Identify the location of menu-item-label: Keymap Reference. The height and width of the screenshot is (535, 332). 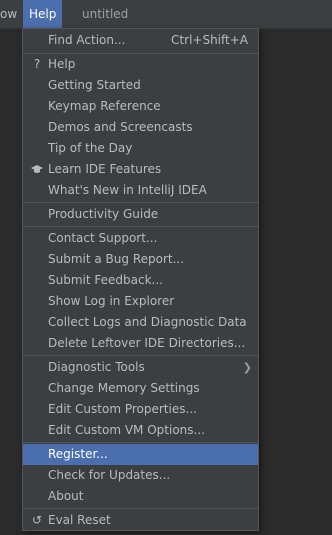
(104, 106).